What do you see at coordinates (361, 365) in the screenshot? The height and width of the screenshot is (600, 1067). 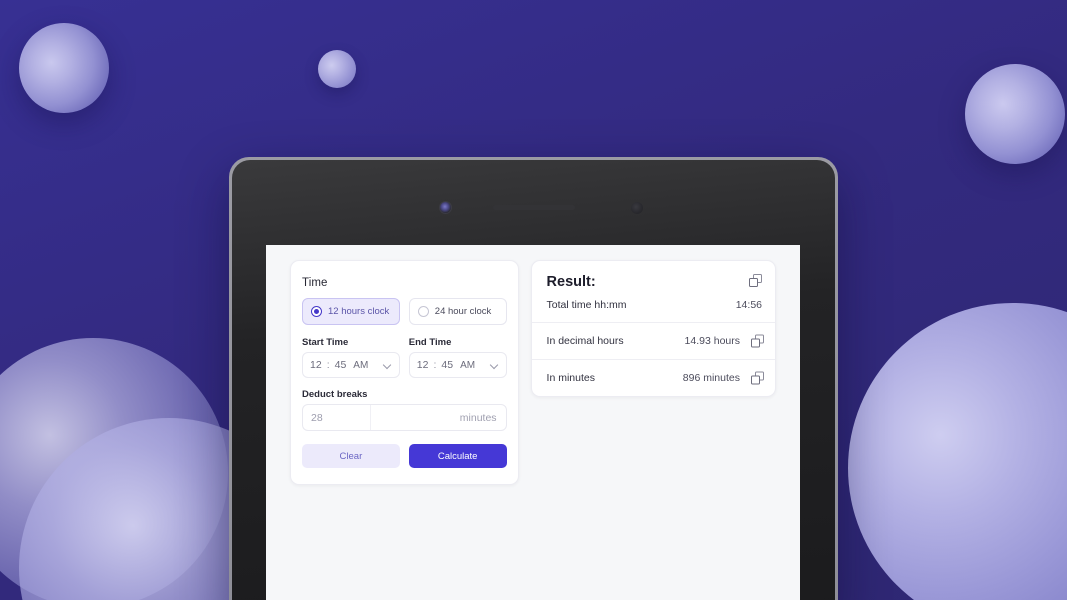 I see `start-meridiem: AM` at bounding box center [361, 365].